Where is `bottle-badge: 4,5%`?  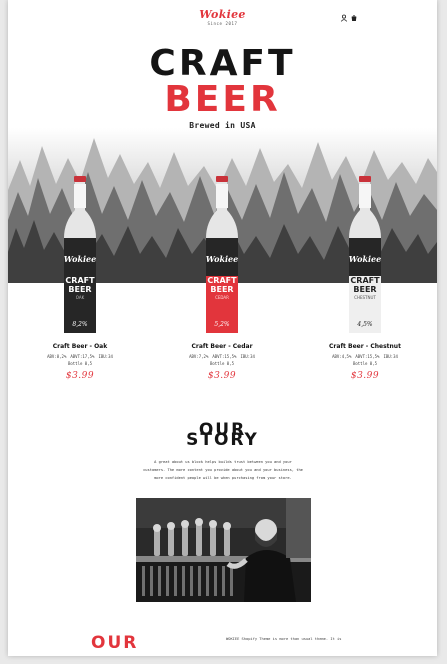
bottle-badge: 4,5% is located at coordinates (364, 324).